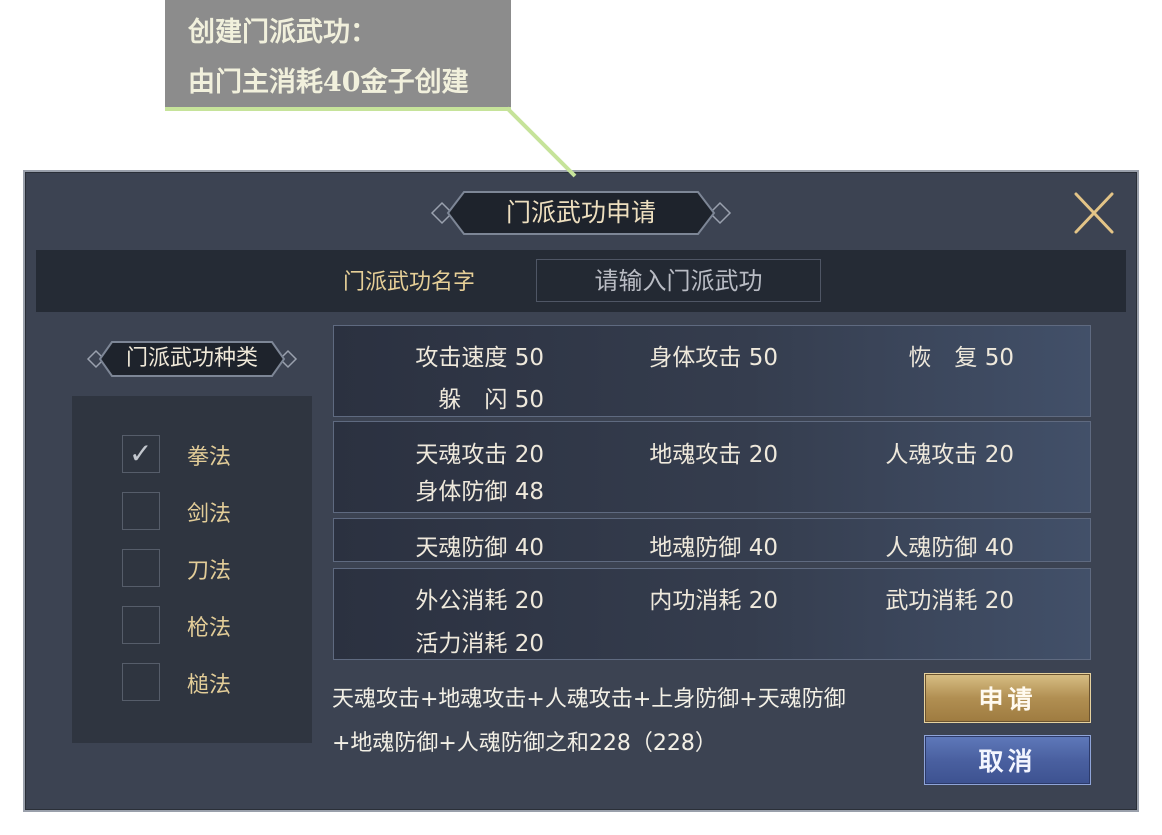  Describe the element at coordinates (479, 492) in the screenshot. I see `stat-body-defense: 身体防御 48` at that location.